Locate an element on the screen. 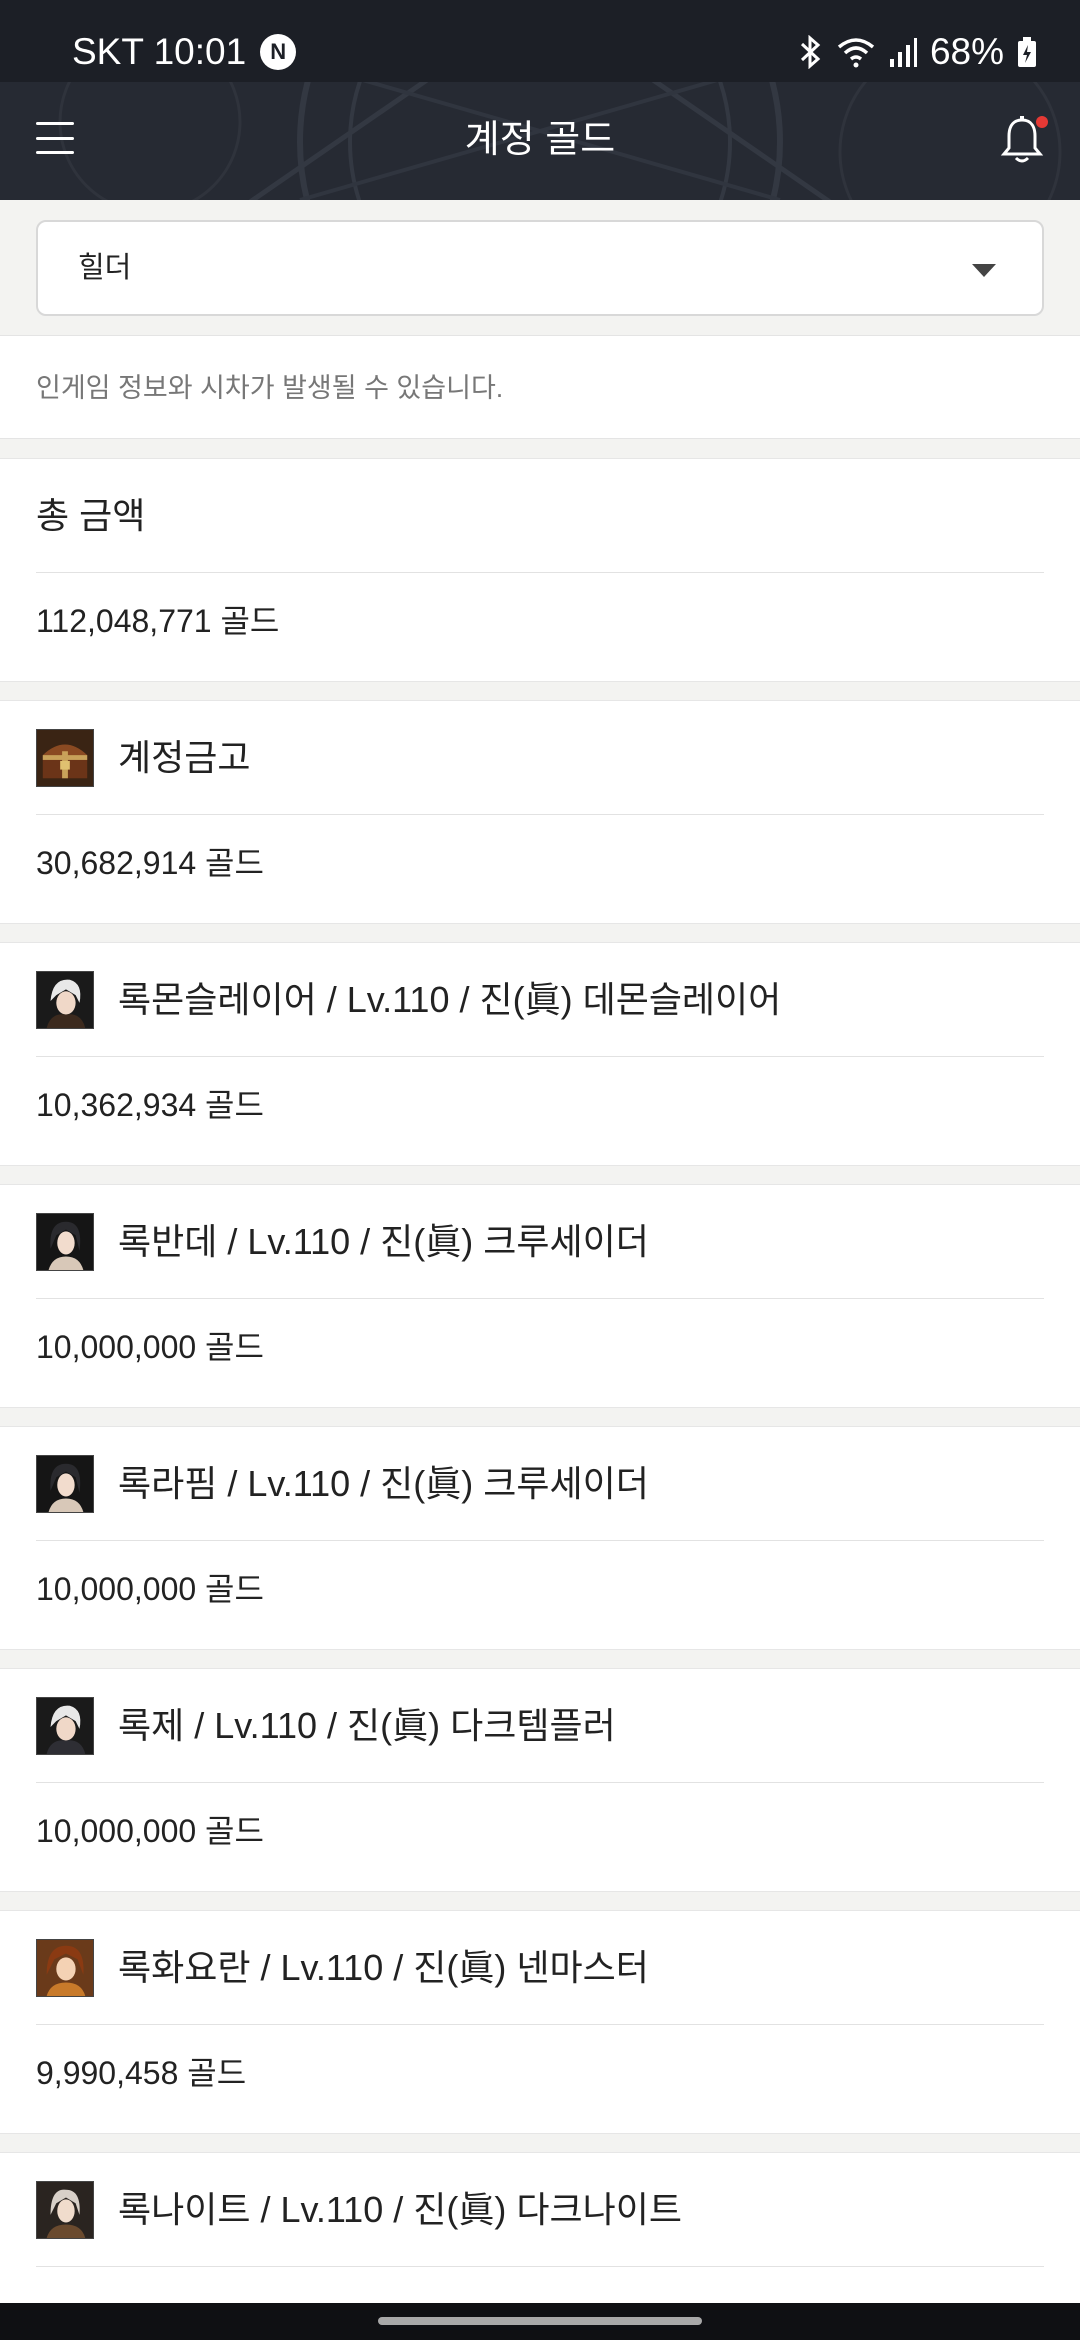  system-nav-bar is located at coordinates (540, 2321).